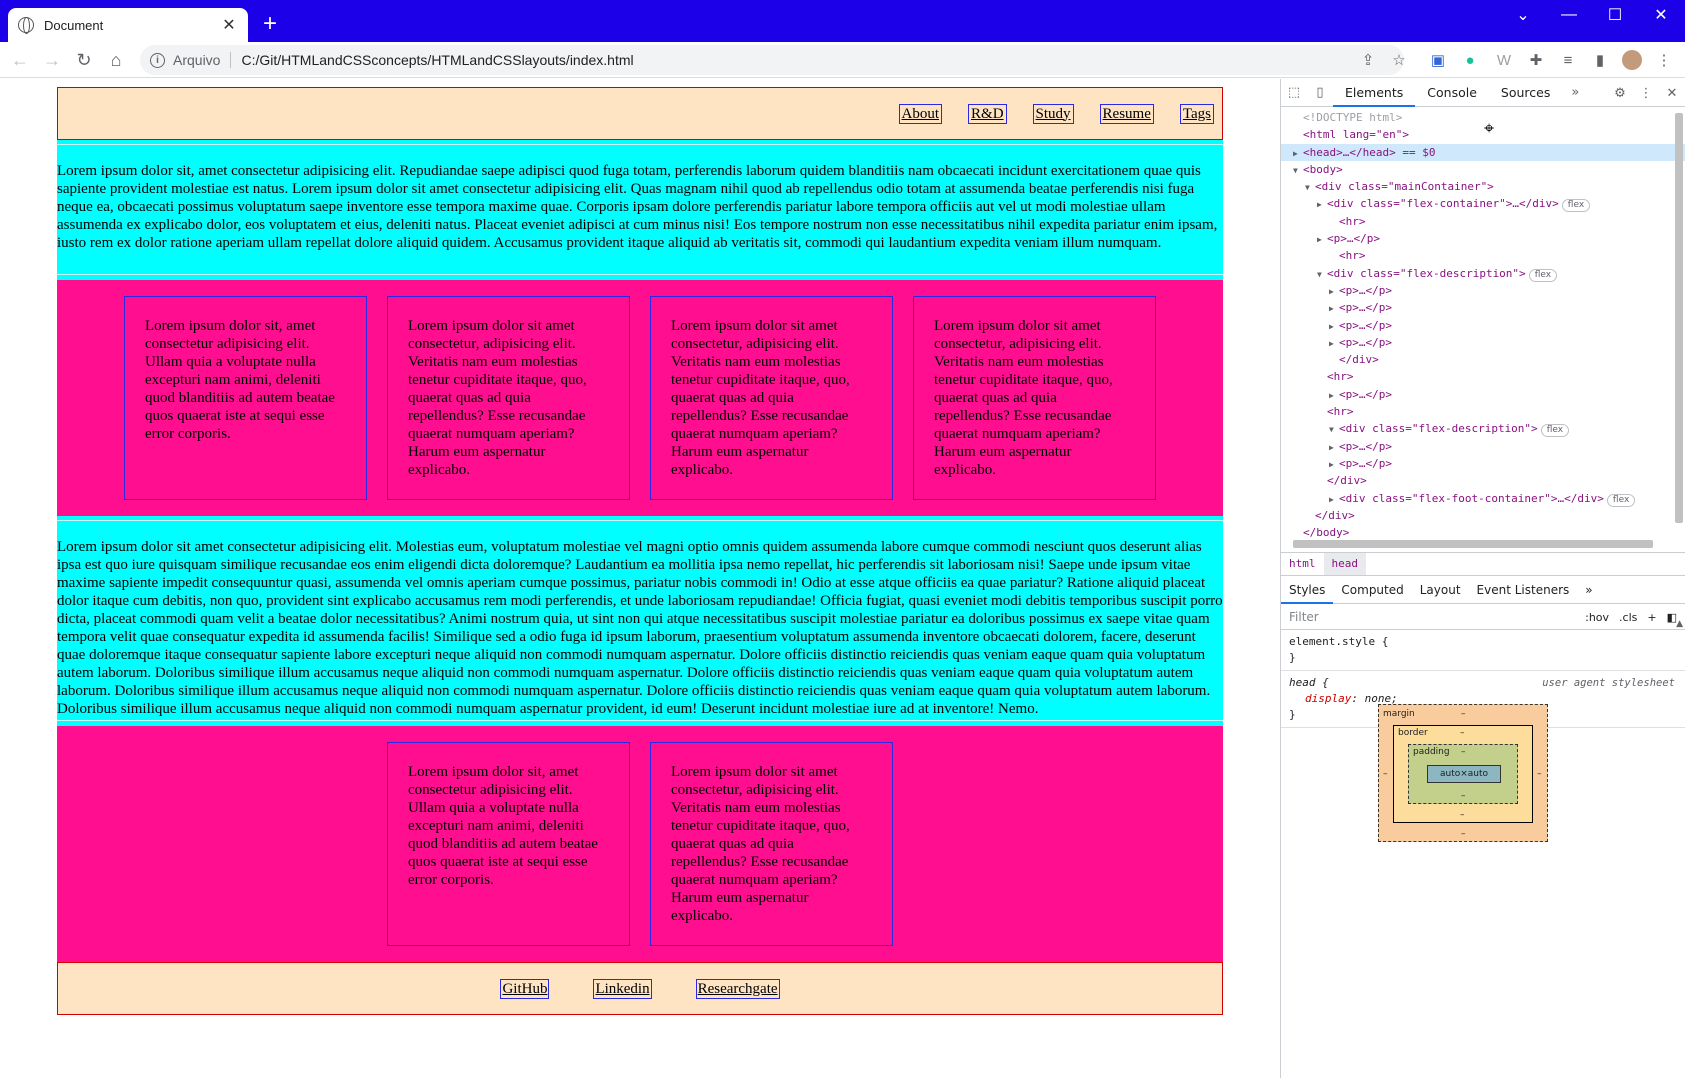 The width and height of the screenshot is (1685, 1078). Describe the element at coordinates (1483, 273) in the screenshot. I see `dom-node: ▼ <div class="flex-description"> flex` at that location.